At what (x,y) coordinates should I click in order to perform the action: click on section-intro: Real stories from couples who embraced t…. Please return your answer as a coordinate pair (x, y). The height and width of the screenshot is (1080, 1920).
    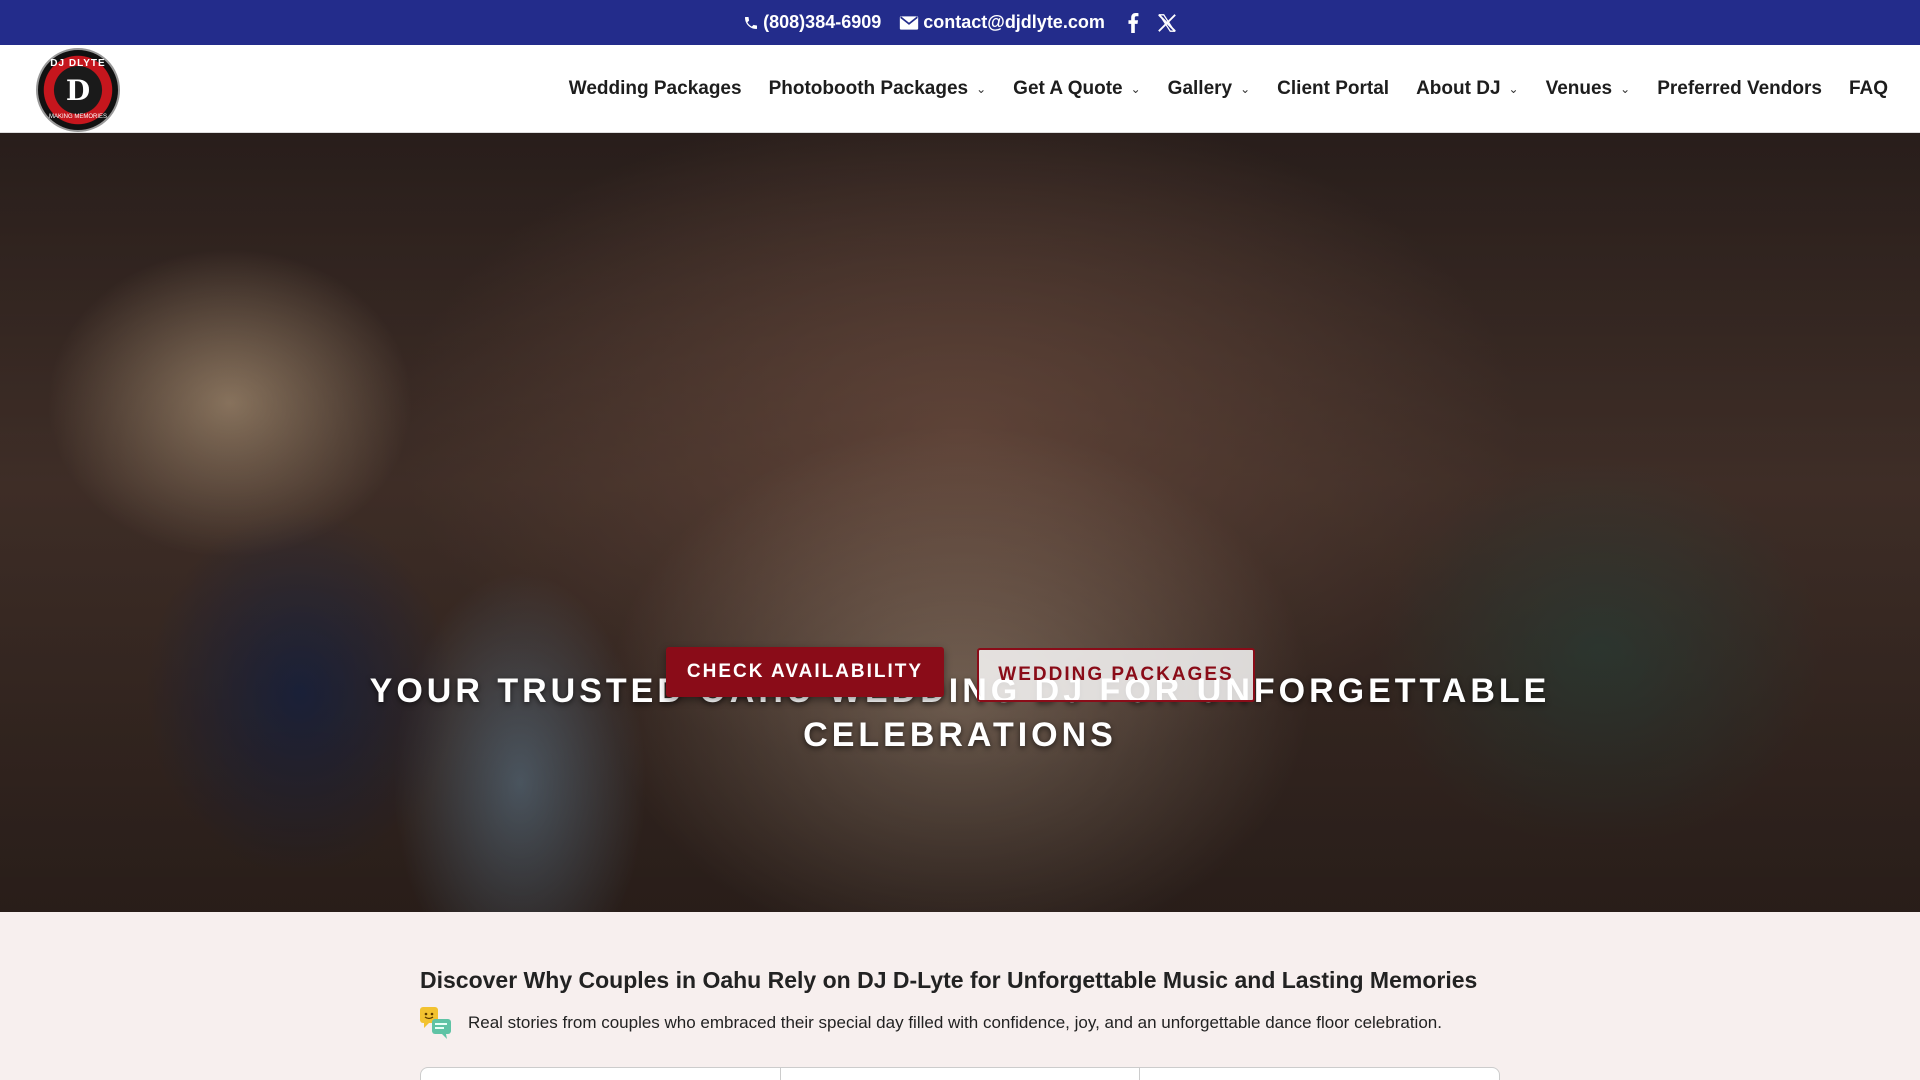
    Looking at the image, I should click on (931, 1023).